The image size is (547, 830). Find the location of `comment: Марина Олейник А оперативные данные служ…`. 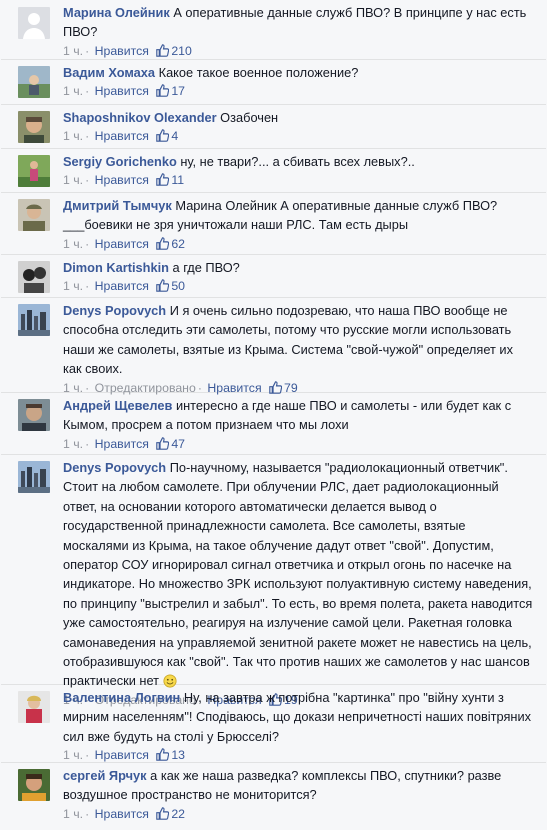

comment: Марина Олейник А оперативные данные служ… is located at coordinates (273, 30).